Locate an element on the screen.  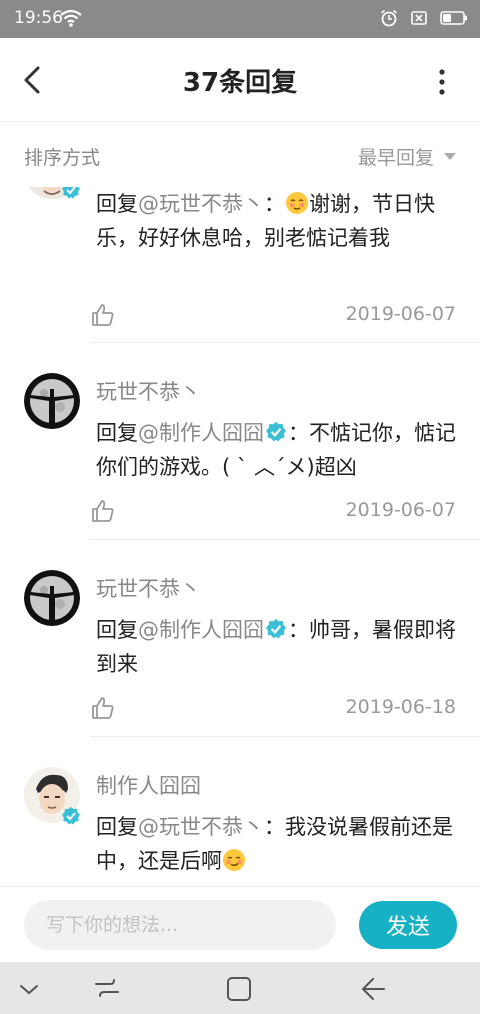
reply-date: 2019-06-18 is located at coordinates (400, 707).